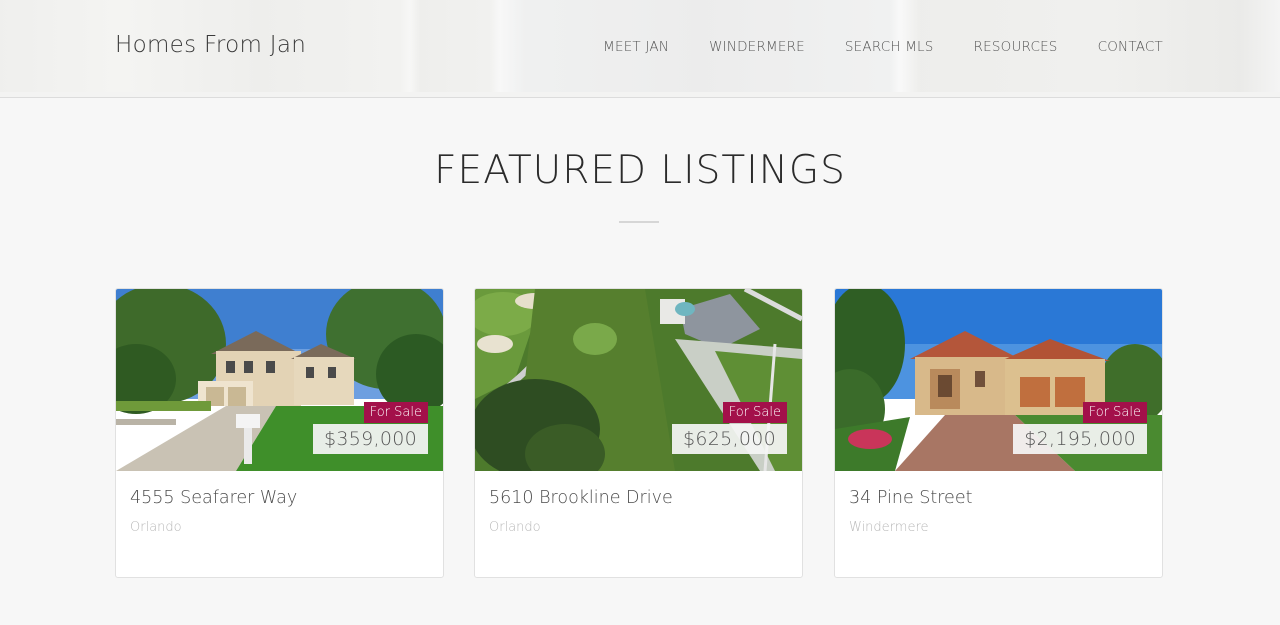 The width and height of the screenshot is (1280, 625). Describe the element at coordinates (279, 380) in the screenshot. I see `listing-photo: For Sale $359,000` at that location.